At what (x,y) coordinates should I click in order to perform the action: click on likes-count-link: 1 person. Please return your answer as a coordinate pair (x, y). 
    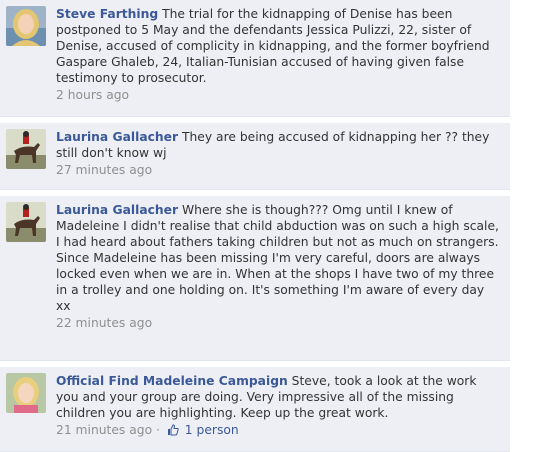
    Looking at the image, I should click on (212, 430).